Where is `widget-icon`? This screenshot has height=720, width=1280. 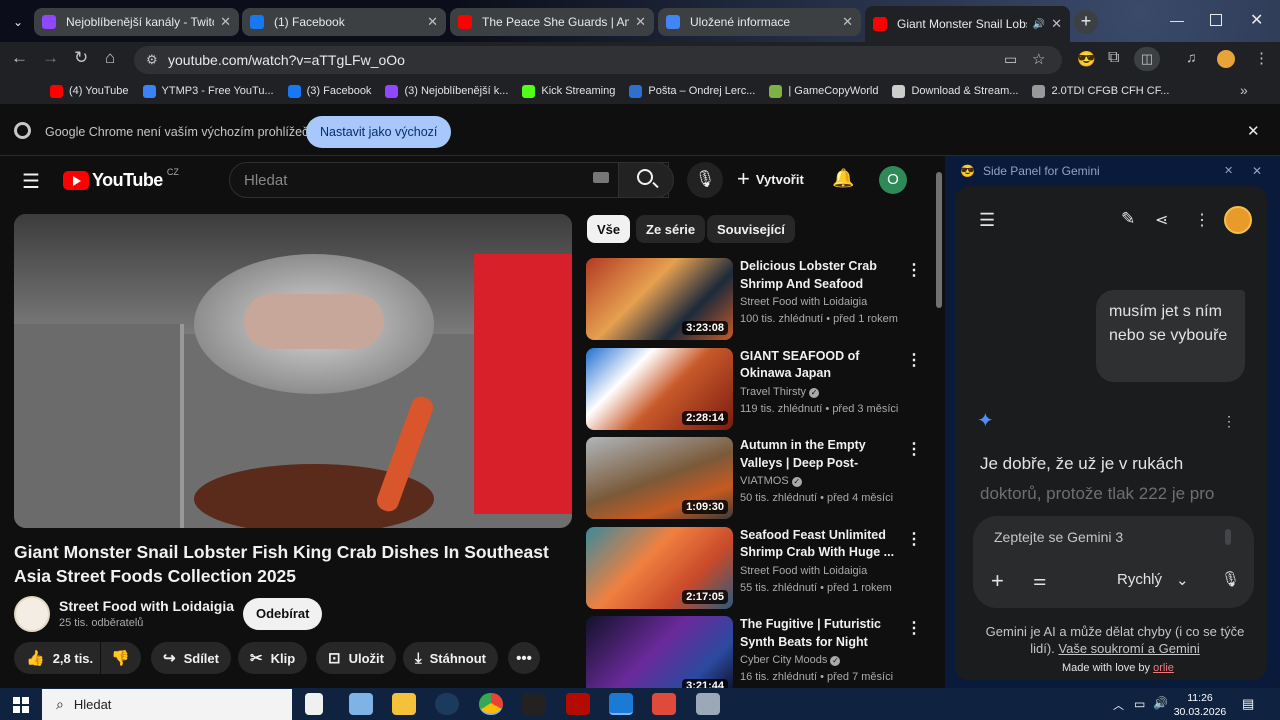 widget-icon is located at coordinates (314, 704).